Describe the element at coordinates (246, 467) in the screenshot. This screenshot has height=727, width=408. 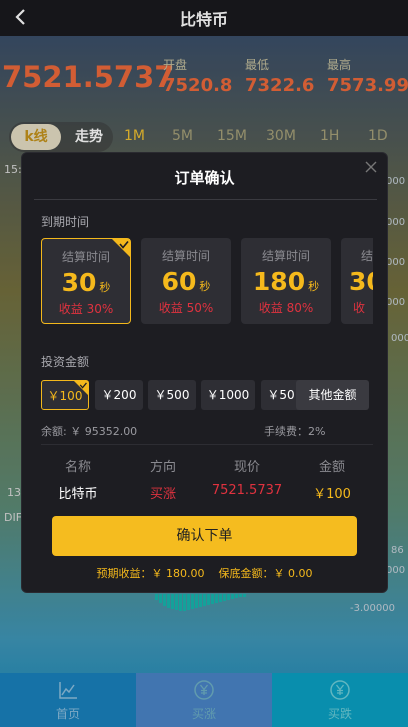
I see `col-header-price: 现价` at that location.